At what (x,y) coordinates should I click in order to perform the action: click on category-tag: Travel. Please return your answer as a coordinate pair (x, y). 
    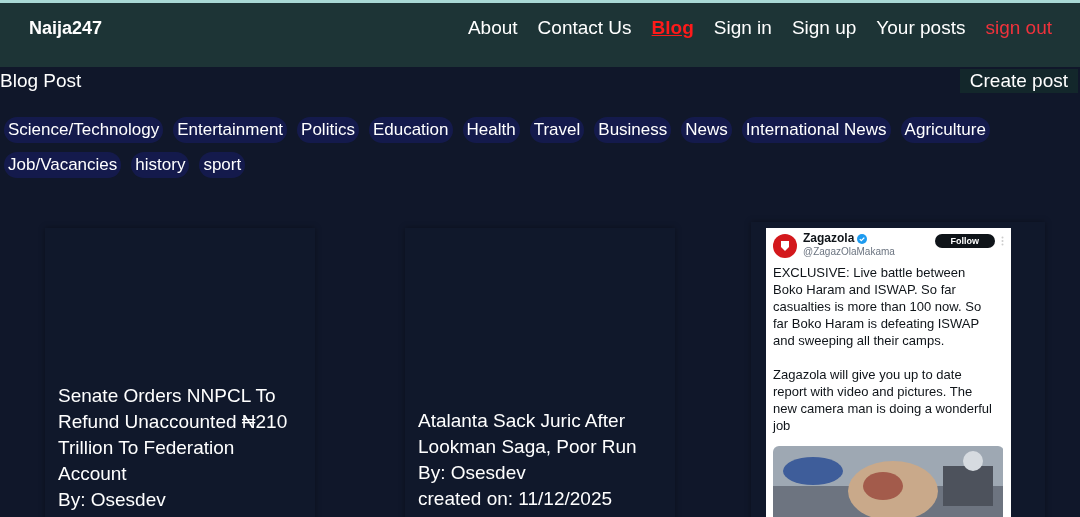
    Looking at the image, I should click on (557, 130).